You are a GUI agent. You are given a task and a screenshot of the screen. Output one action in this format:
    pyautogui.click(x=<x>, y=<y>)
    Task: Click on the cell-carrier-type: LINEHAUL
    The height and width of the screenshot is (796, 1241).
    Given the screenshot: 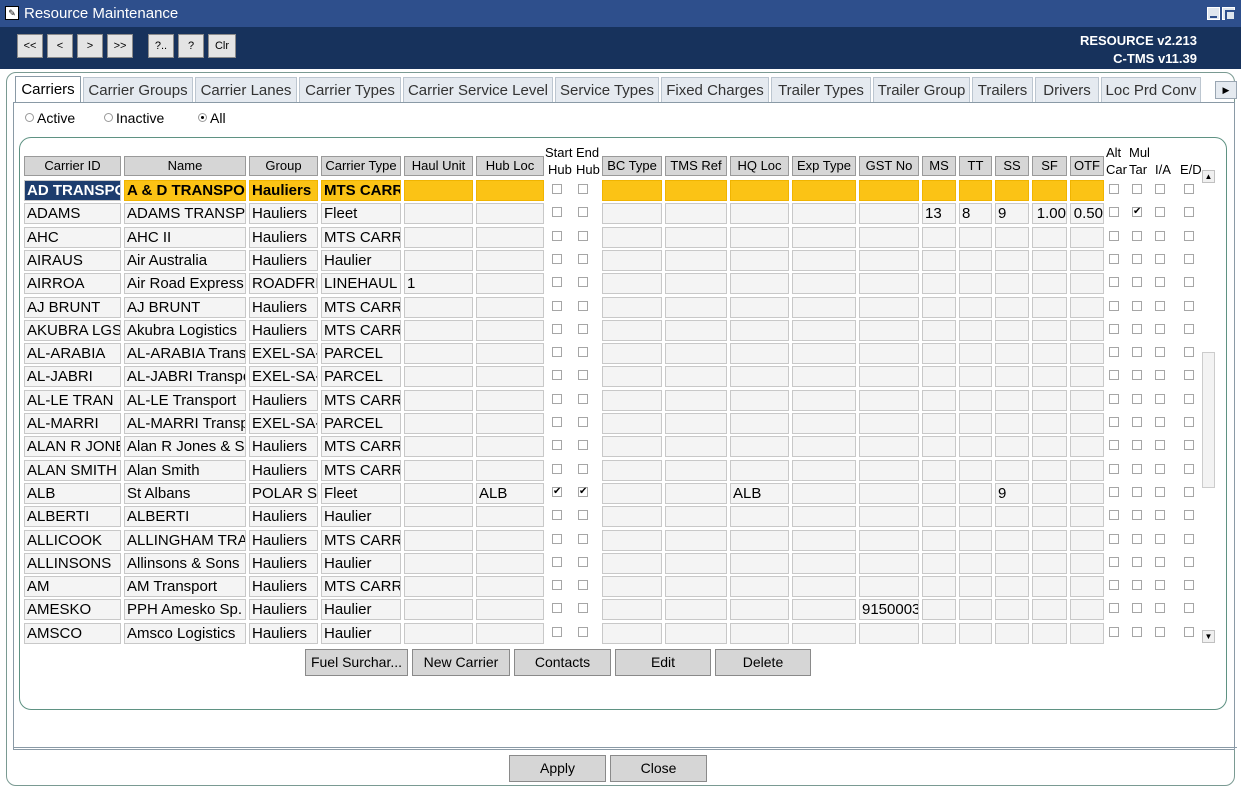 What is the action you would take?
    pyautogui.click(x=361, y=284)
    